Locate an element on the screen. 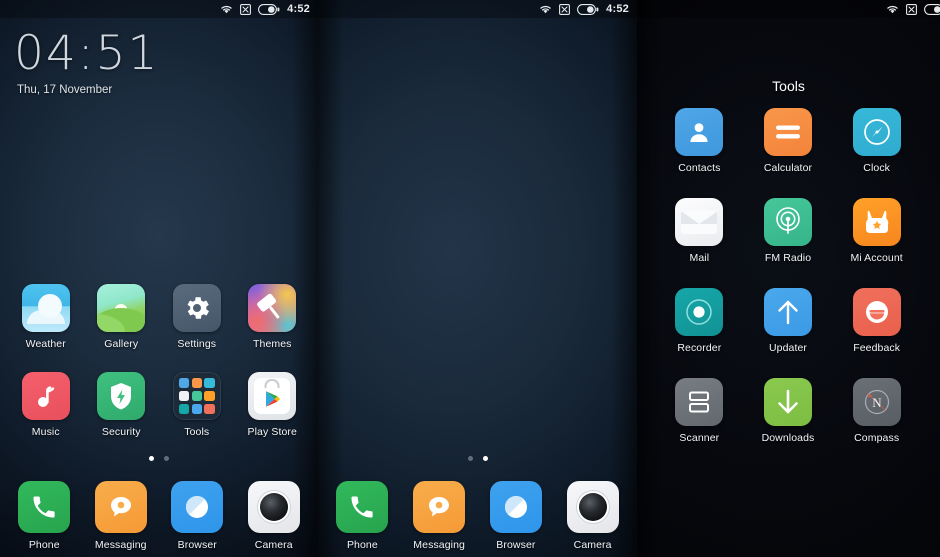 Image resolution: width=940 pixels, height=557 pixels. app-label: FM Radio is located at coordinates (788, 258).